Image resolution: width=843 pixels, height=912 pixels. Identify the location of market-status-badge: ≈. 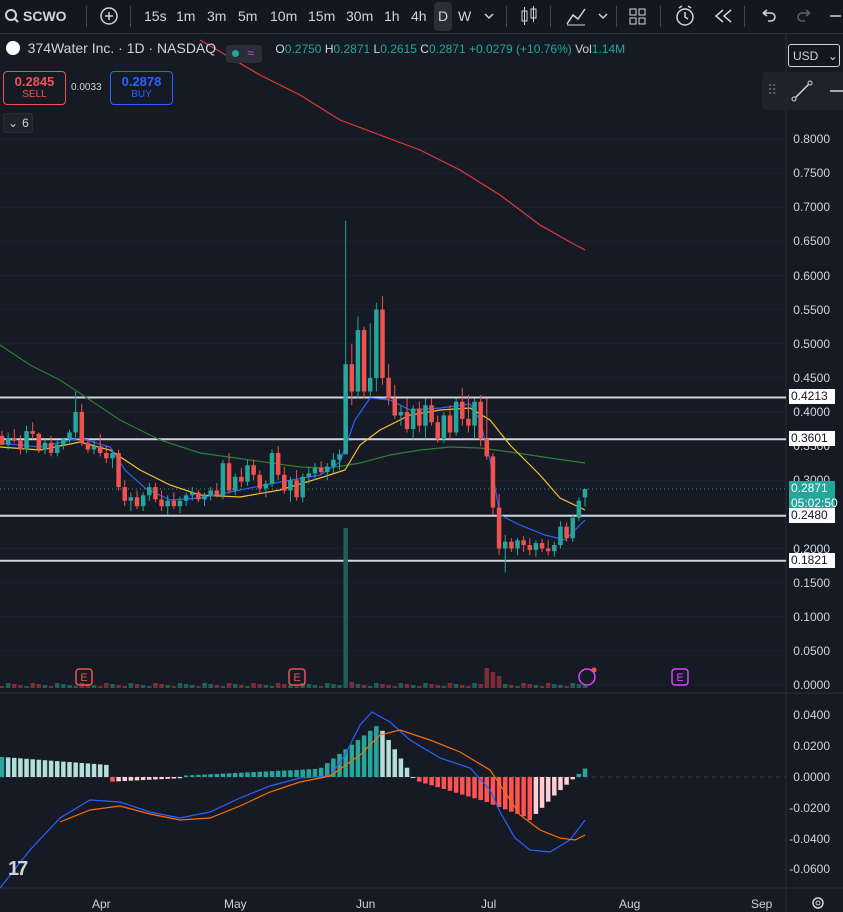
(243, 54).